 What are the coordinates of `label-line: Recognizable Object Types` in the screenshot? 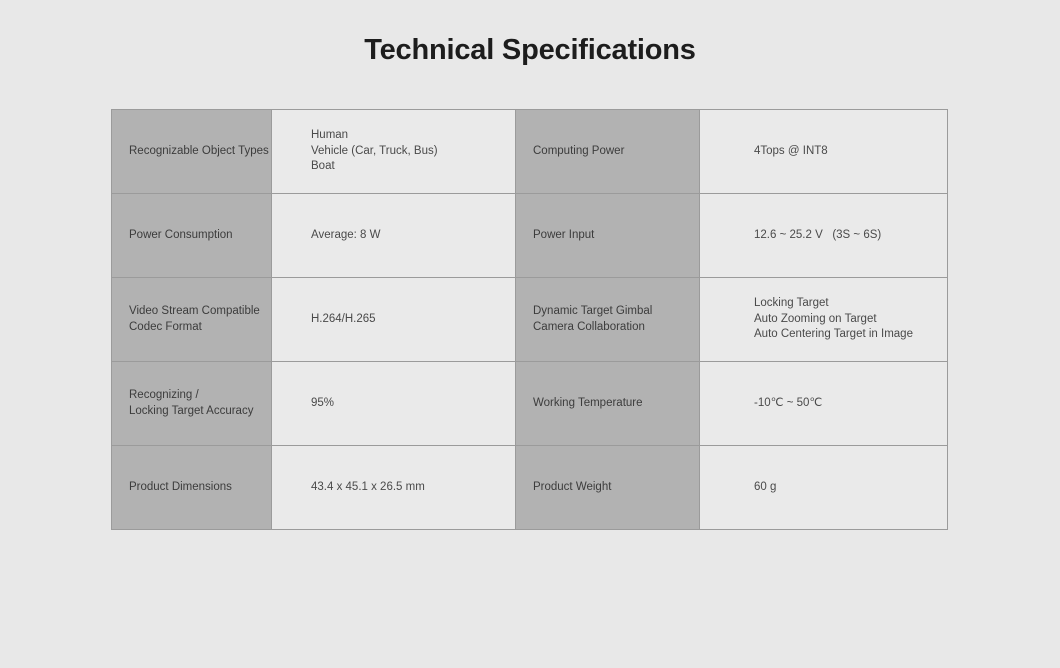 It's located at (199, 150).